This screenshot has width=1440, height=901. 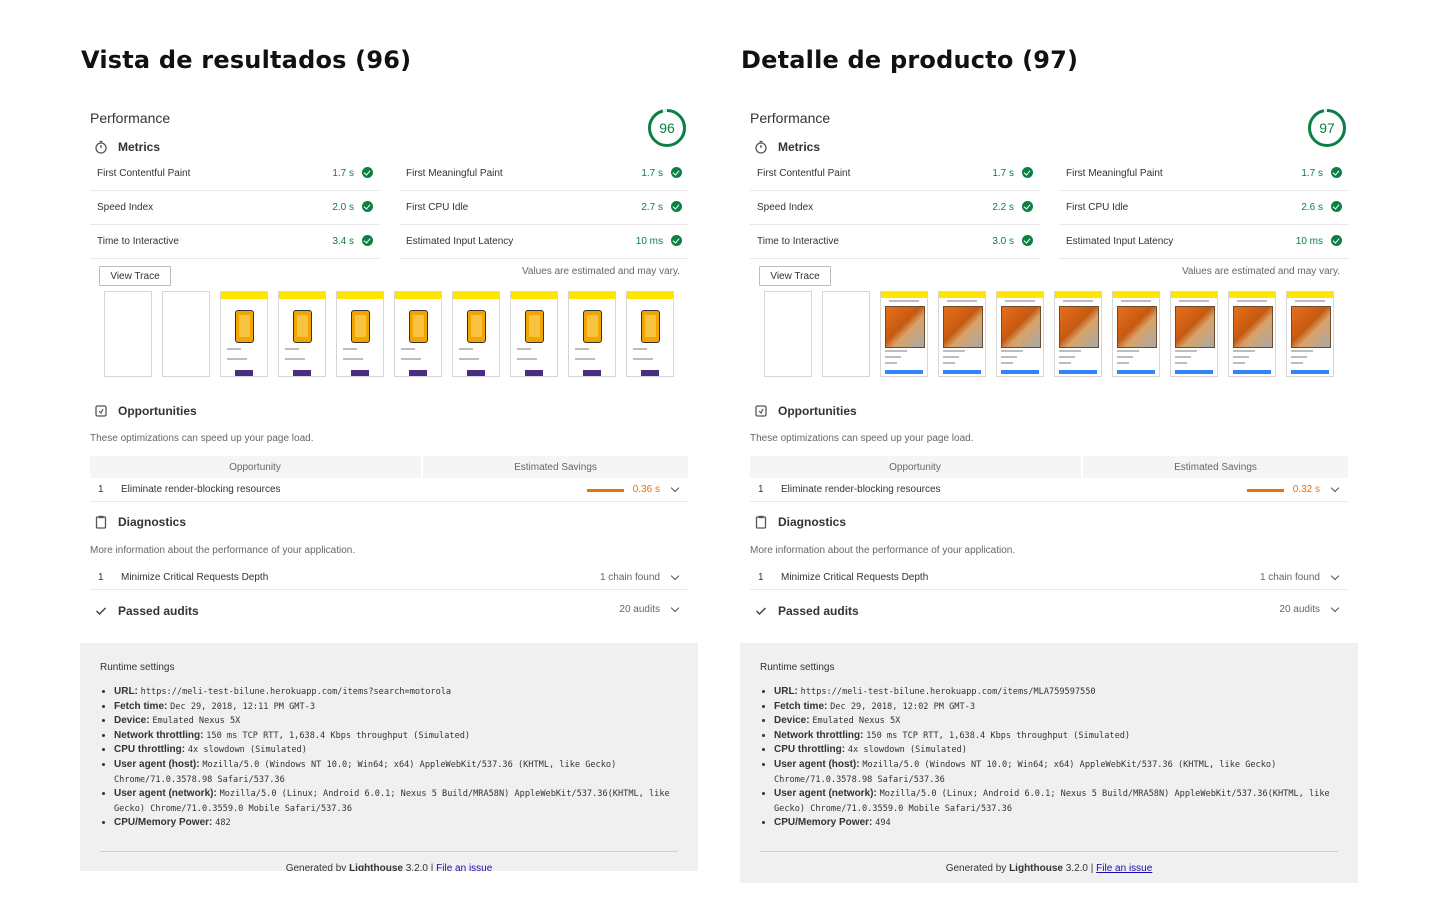 I want to click on performance-score-gauge: 96, so click(x=667, y=128).